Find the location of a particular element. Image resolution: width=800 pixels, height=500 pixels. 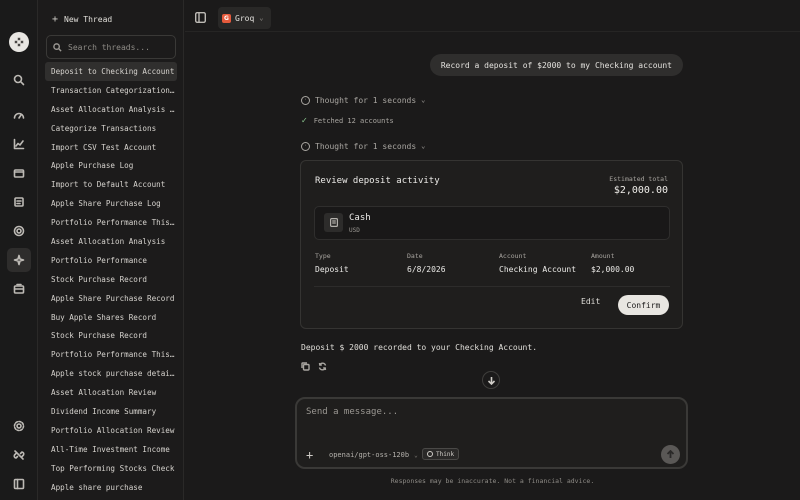

estimated-total-label: Estimated total is located at coordinates (638, 179).